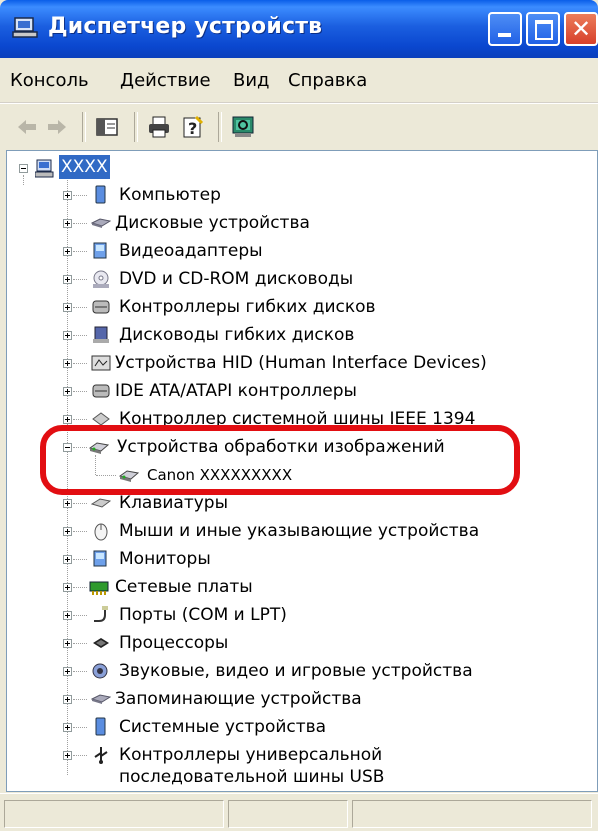 This screenshot has height=831, width=598. I want to click on tree-category-hid: Устройства HID (Human Interface Devices), so click(287, 363).